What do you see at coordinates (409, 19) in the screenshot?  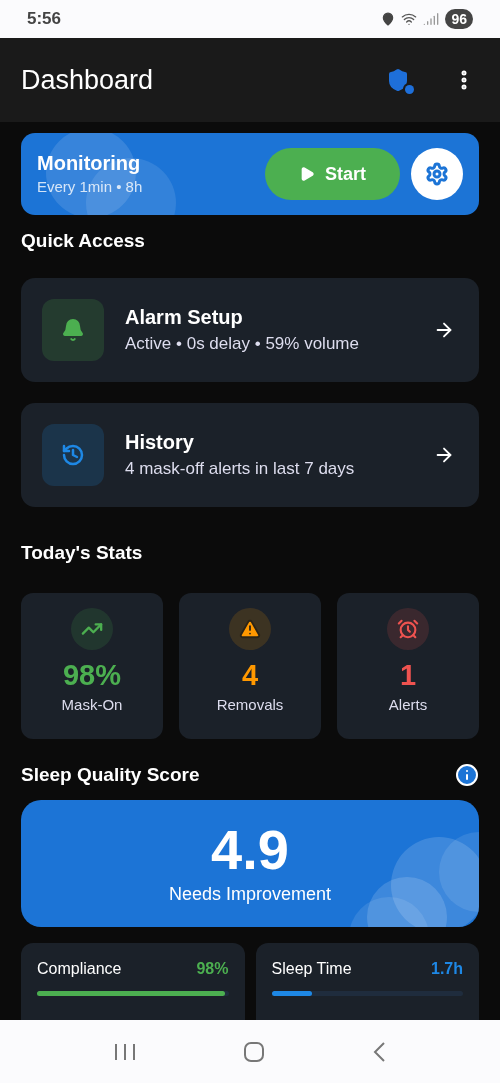 I see `wifi-icon` at bounding box center [409, 19].